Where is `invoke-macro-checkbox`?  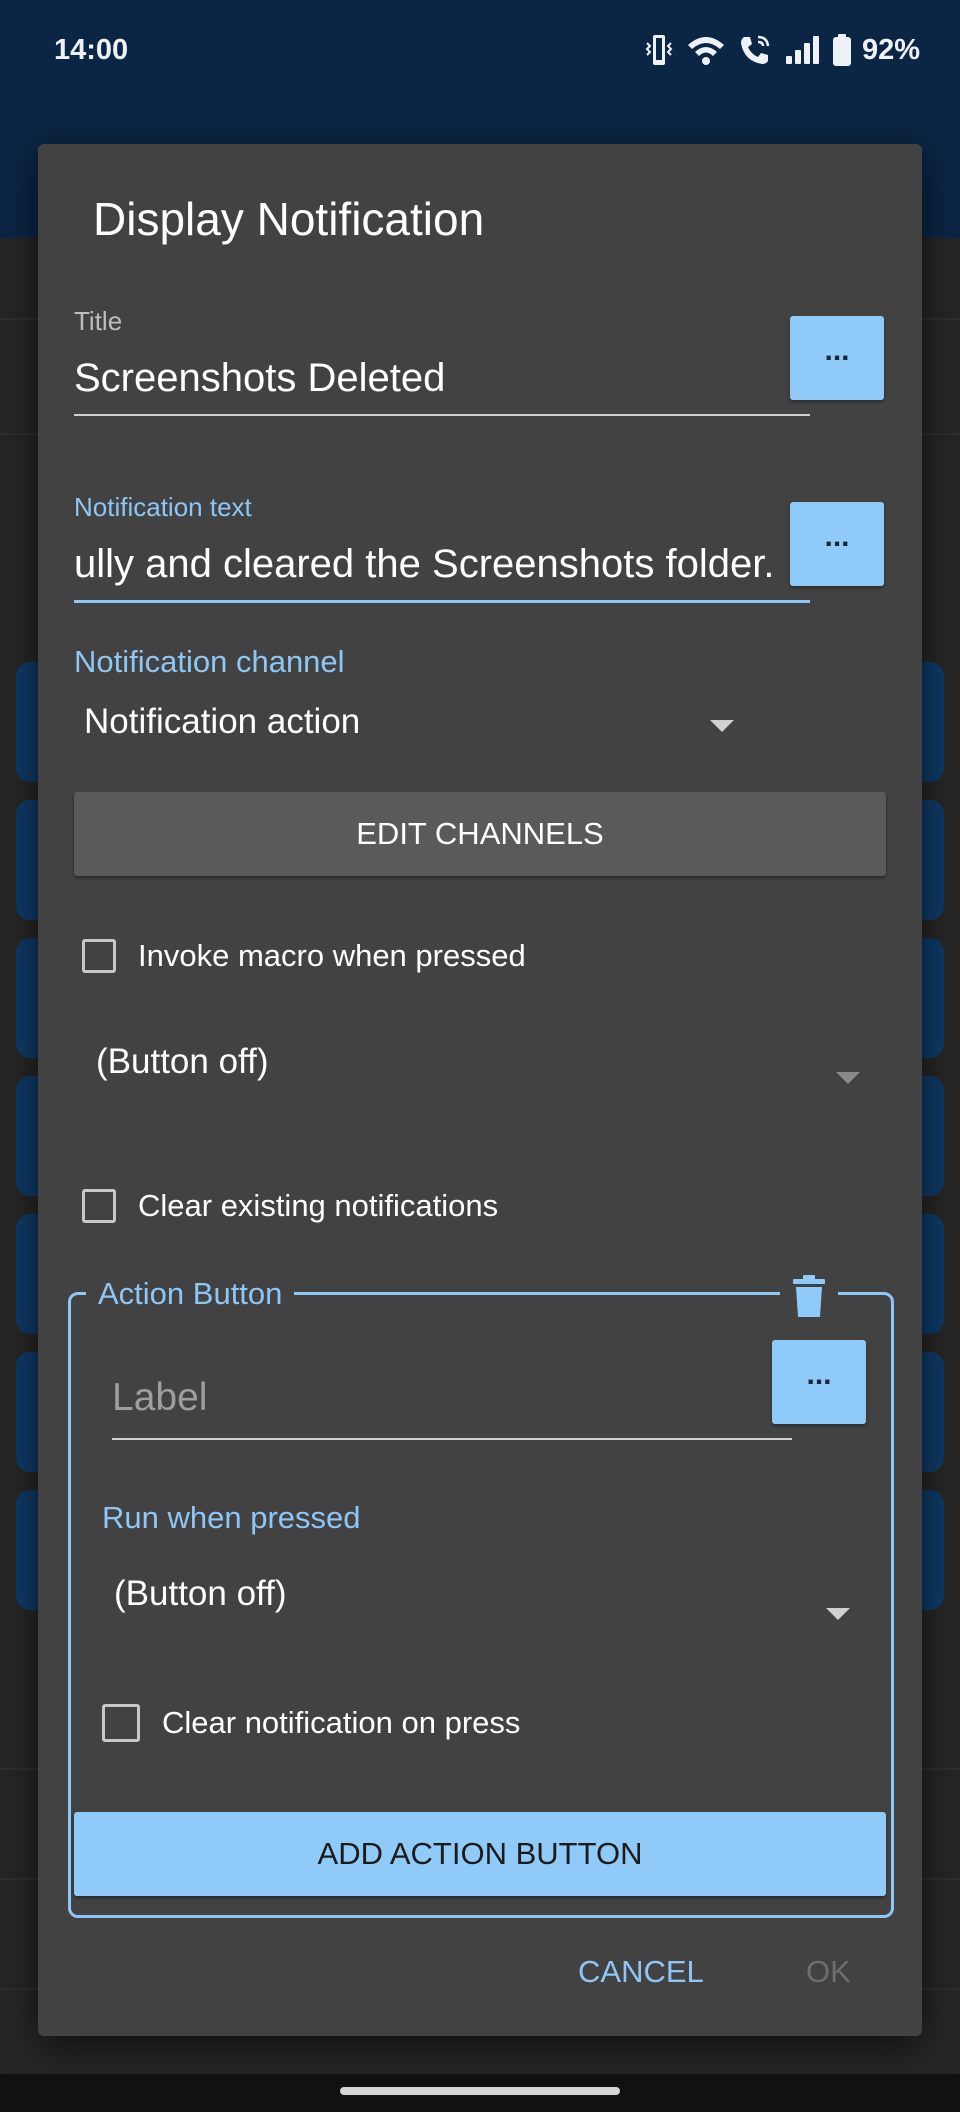
invoke-macro-checkbox is located at coordinates (99, 956).